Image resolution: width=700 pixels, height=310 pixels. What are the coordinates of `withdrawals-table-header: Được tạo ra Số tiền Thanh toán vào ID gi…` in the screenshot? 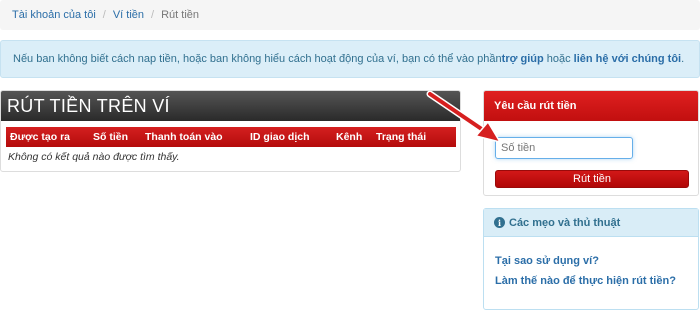 It's located at (231, 137).